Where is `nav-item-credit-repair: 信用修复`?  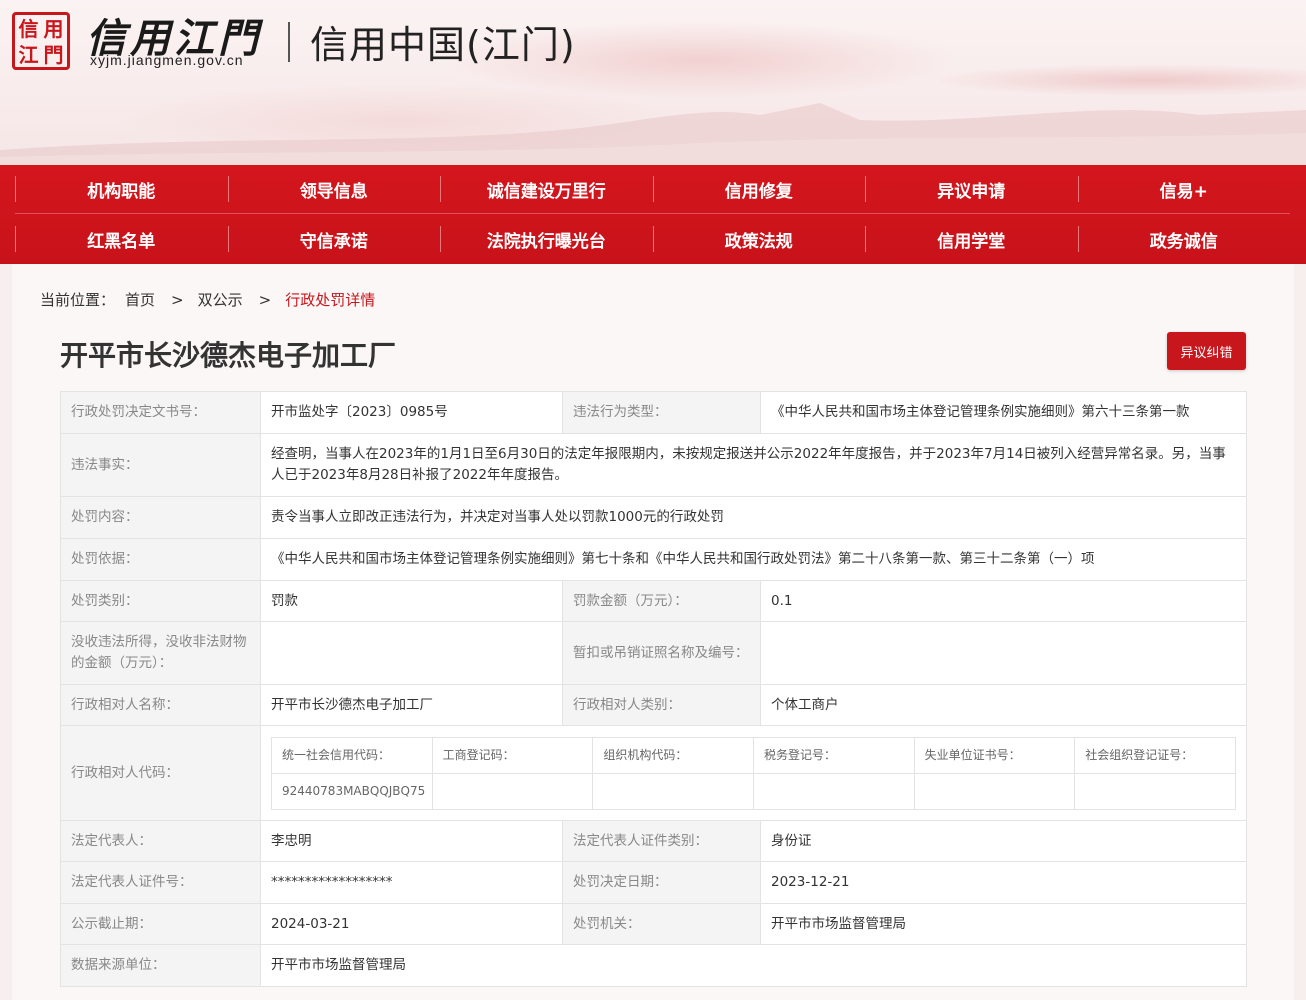
nav-item-credit-repair: 信用修复 is located at coordinates (759, 189).